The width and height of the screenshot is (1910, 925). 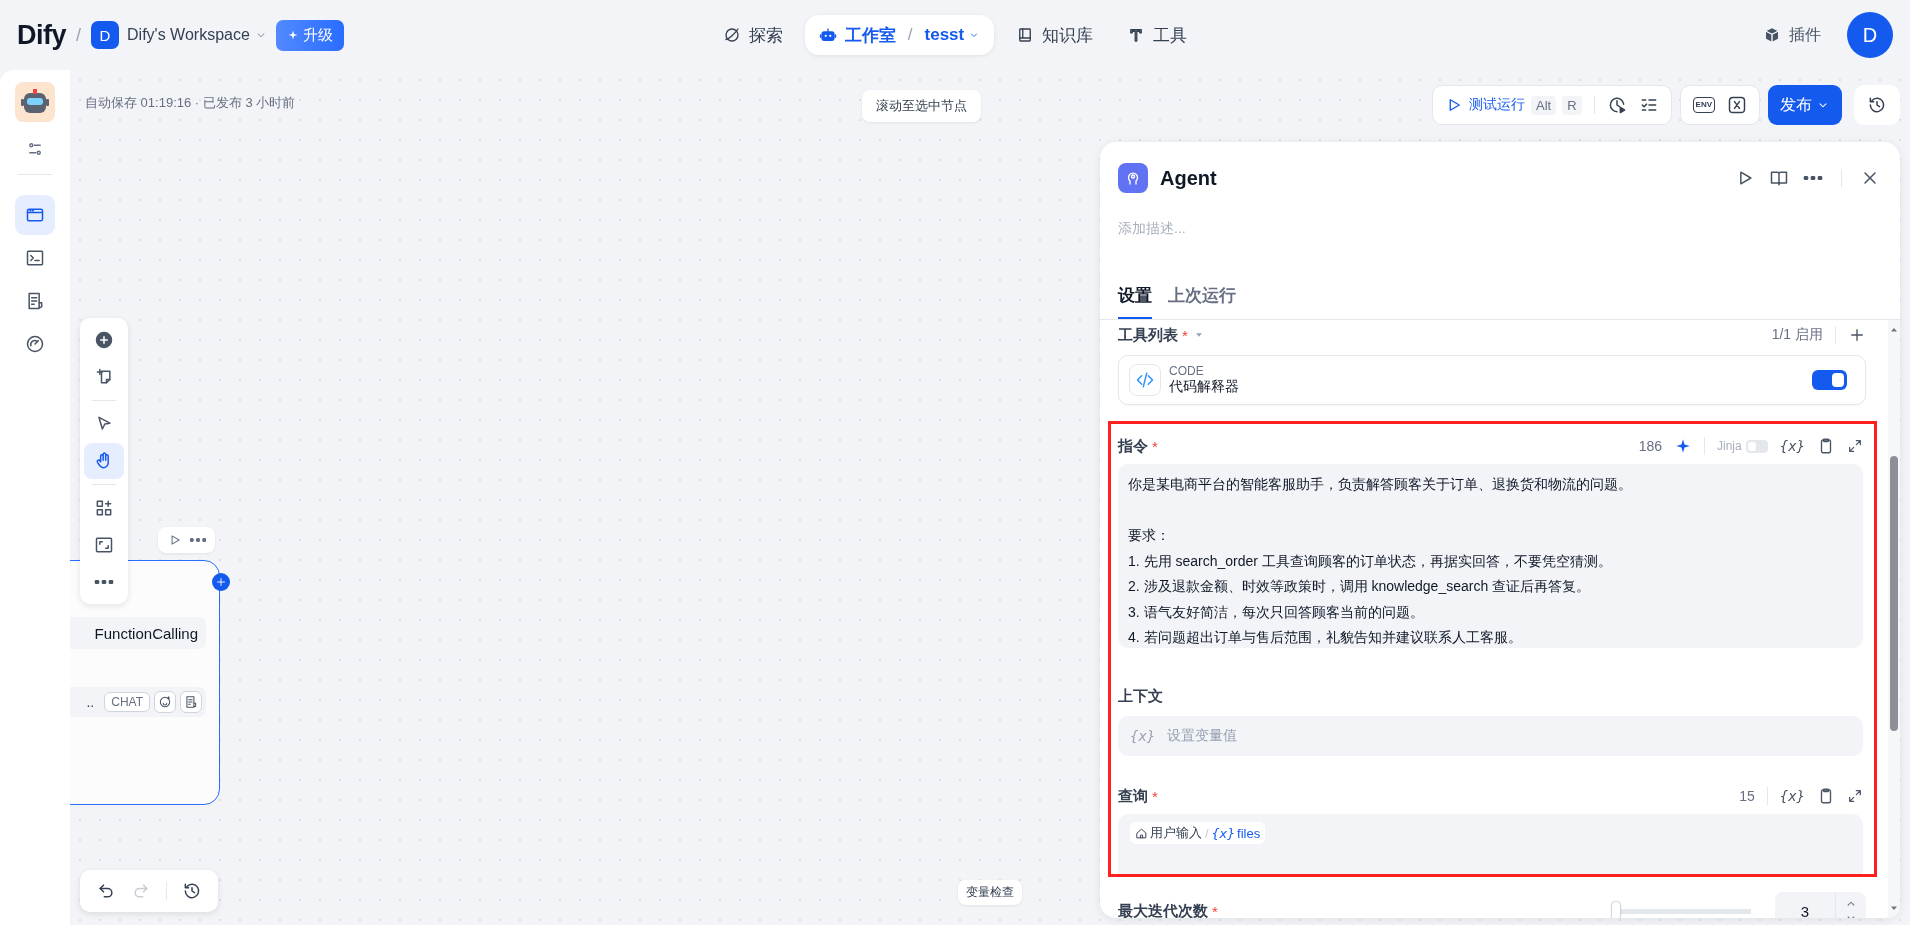 I want to click on log-icon, so click(x=35, y=301).